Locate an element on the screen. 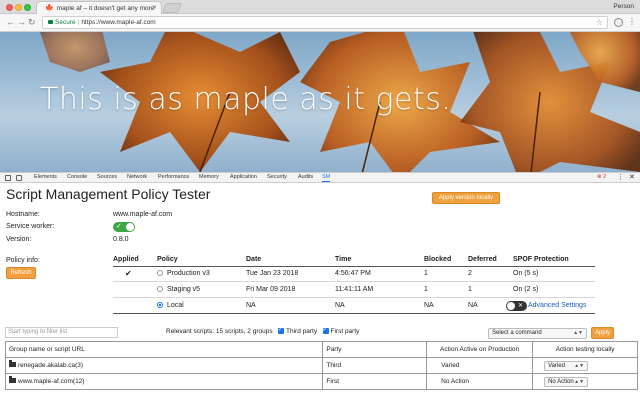 The width and height of the screenshot is (640, 400). zoom-window-button is located at coordinates (27, 7).